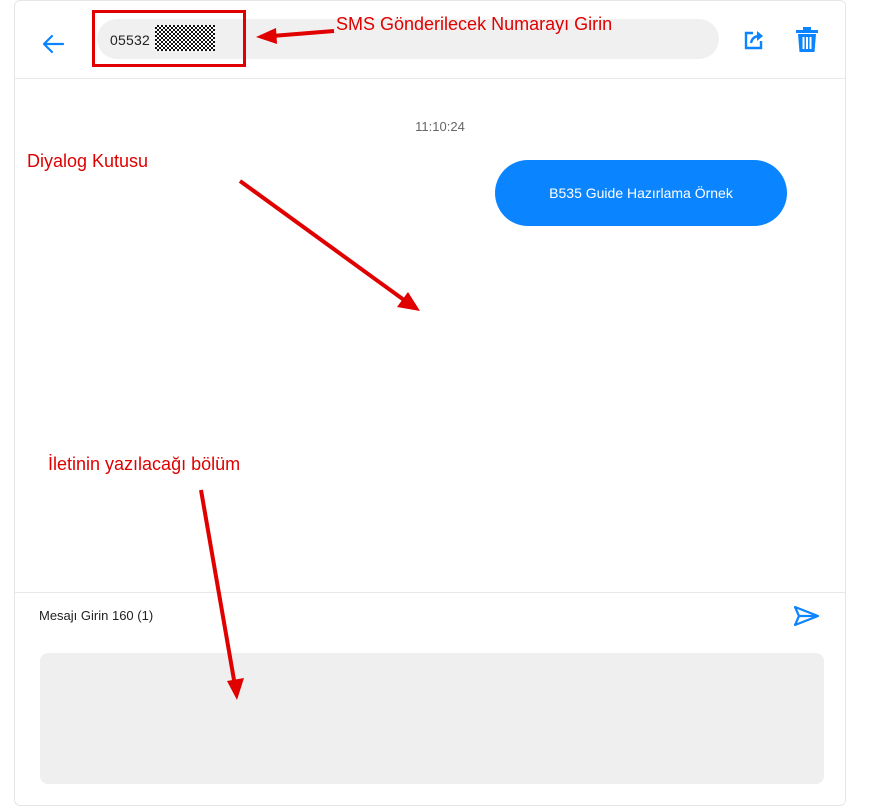 The height and width of the screenshot is (807, 874). I want to click on delete-button, so click(807, 40).